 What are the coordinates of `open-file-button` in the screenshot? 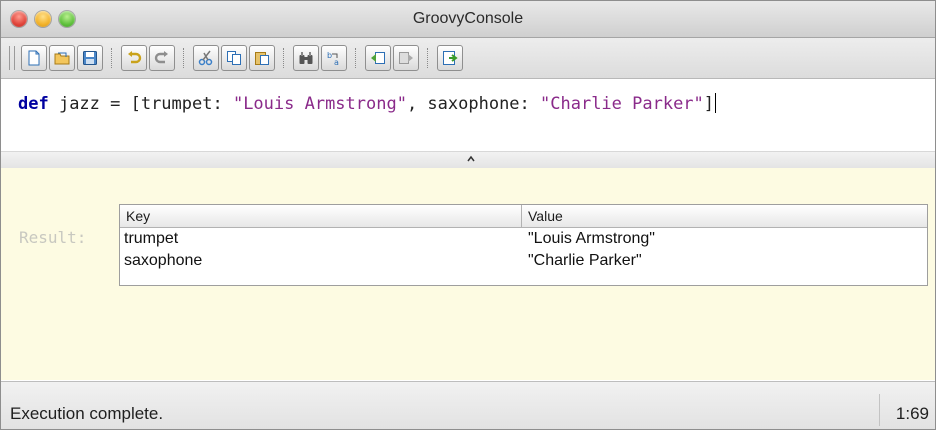 It's located at (62, 58).